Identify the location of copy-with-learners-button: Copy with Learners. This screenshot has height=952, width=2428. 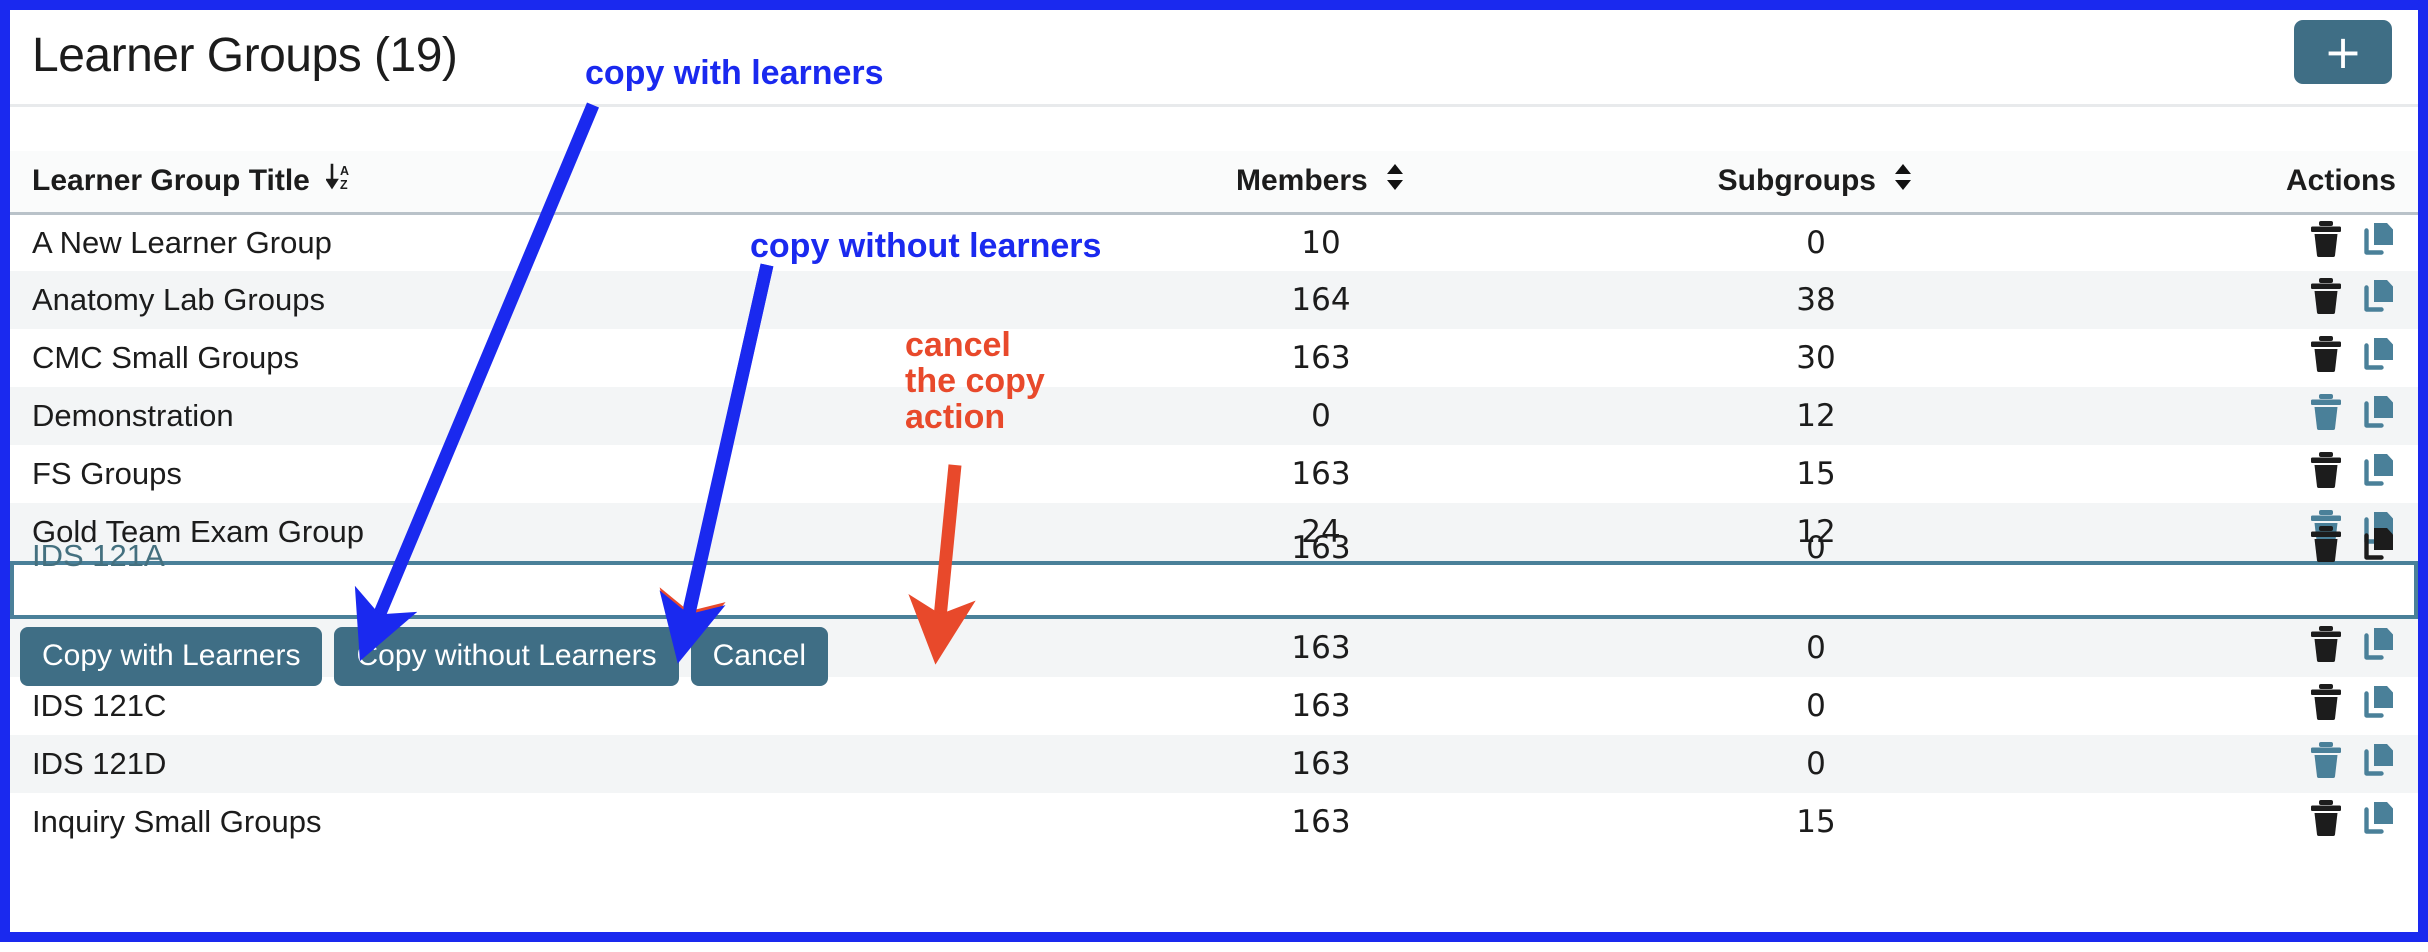
(171, 656).